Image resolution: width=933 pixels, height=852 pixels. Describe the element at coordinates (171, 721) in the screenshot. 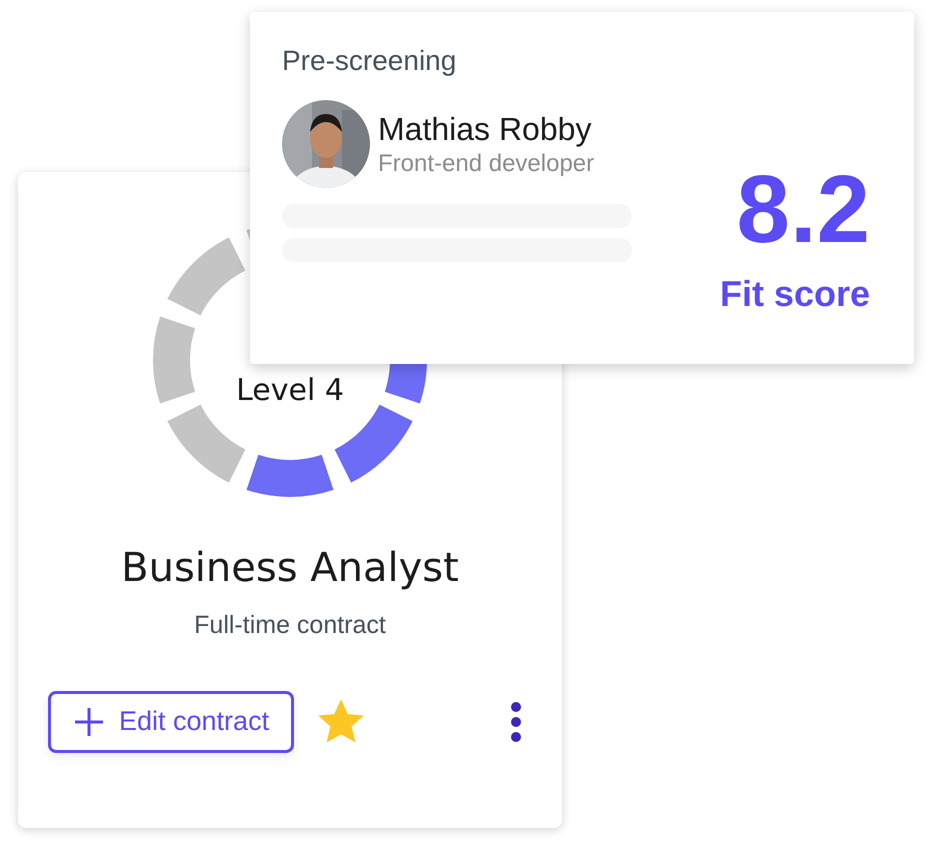

I see `edit-contract-button: Edit contract` at that location.